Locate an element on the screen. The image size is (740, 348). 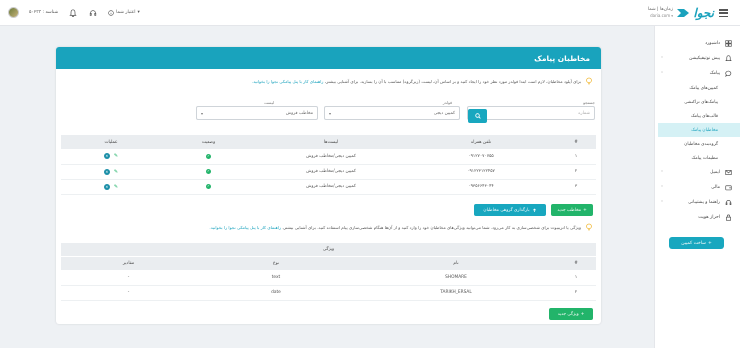
sidebar-item-label: پیش نوتیفیکیشن is located at coordinates (704, 58).